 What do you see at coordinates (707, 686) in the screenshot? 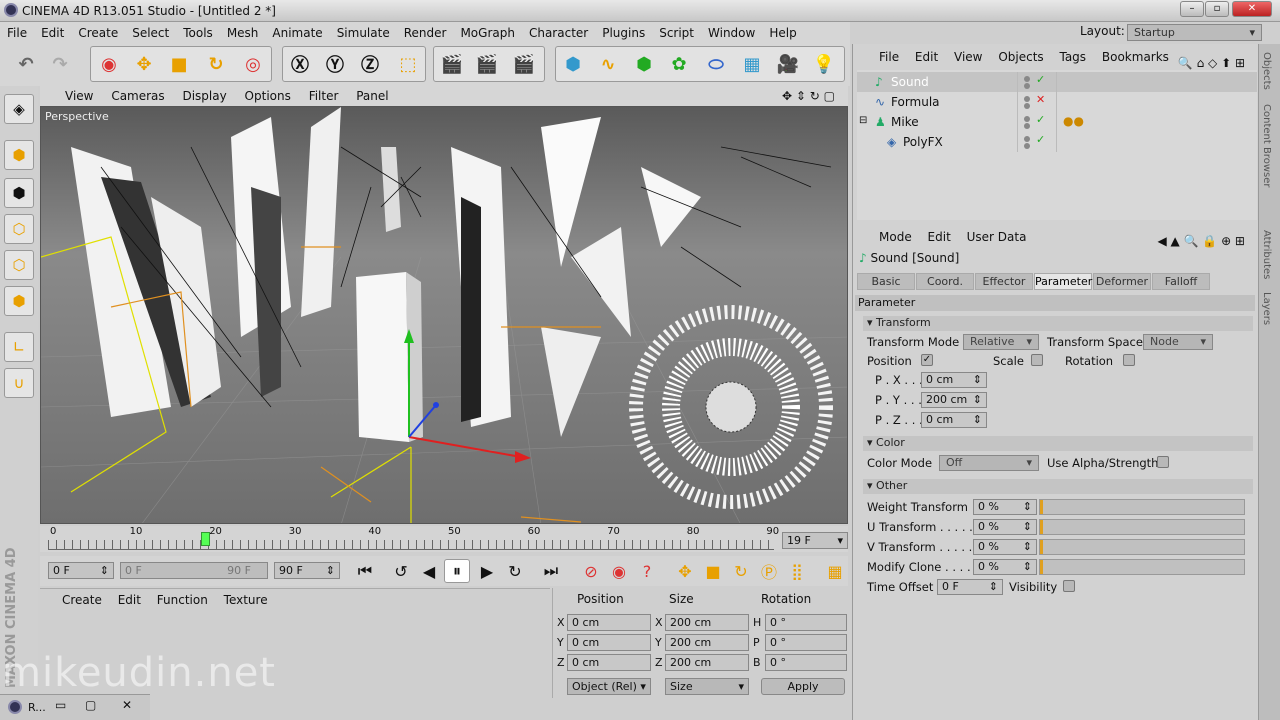
I see `size-mode-select: Size ▾` at bounding box center [707, 686].